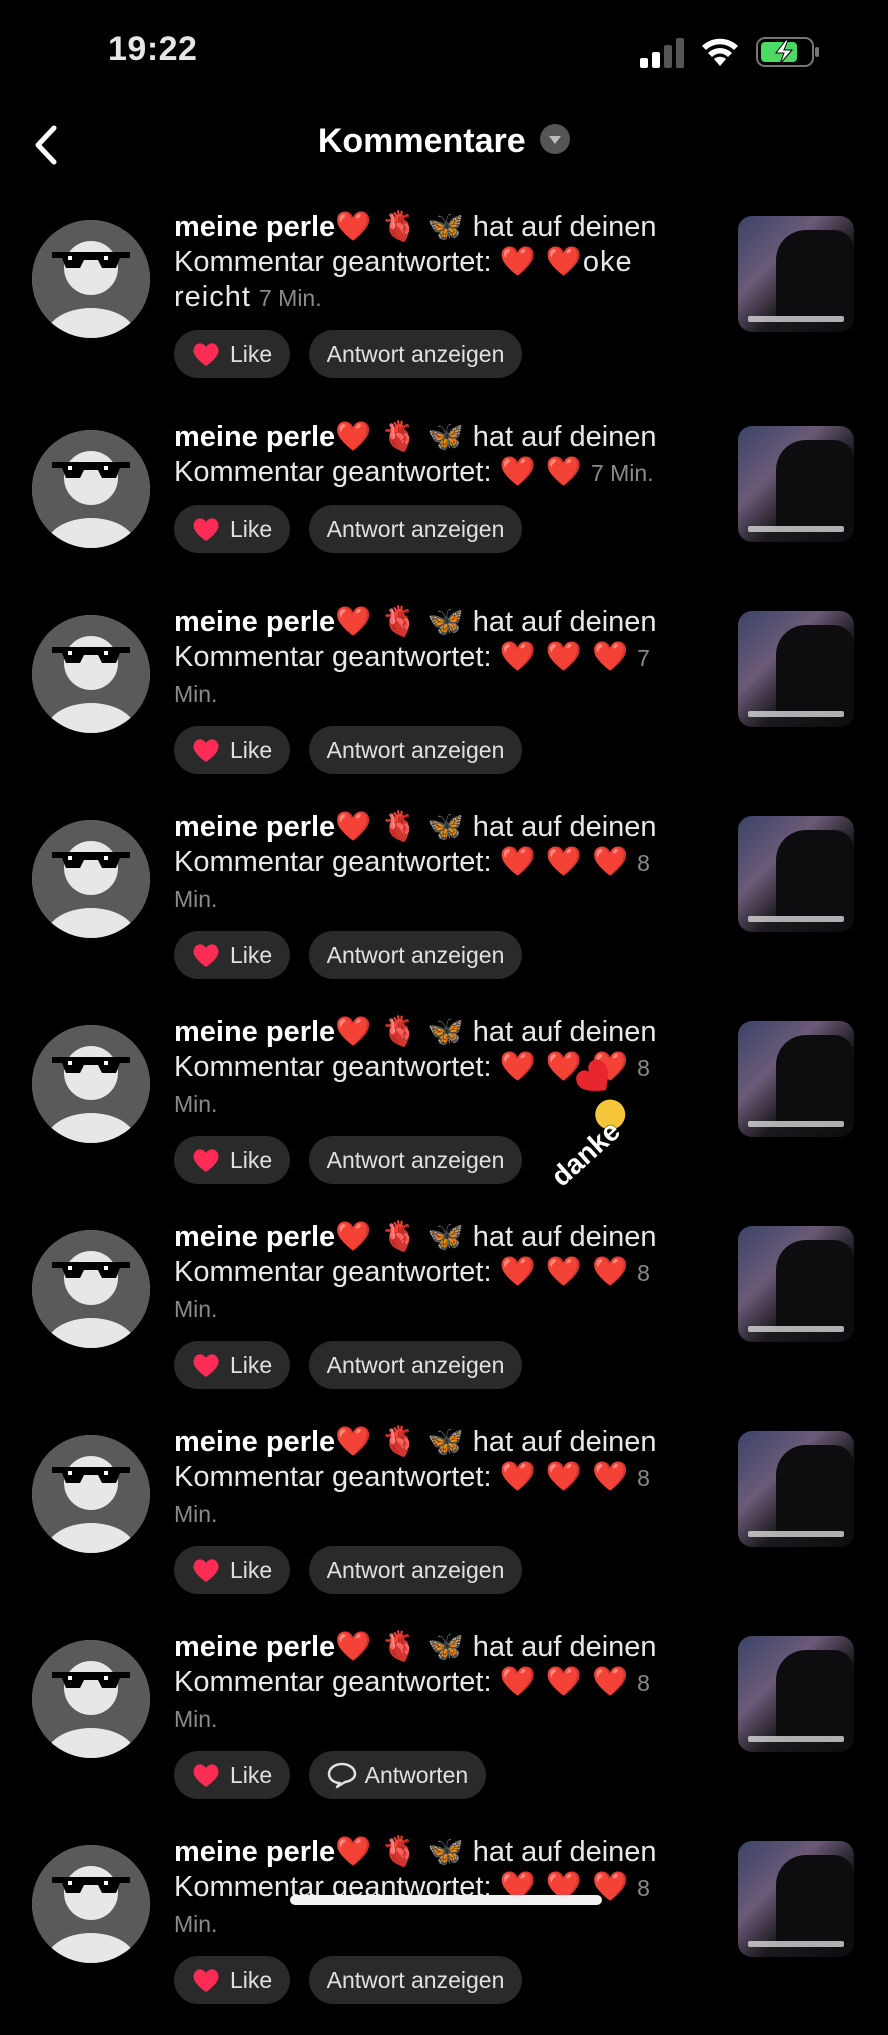 This screenshot has height=2035, width=888. I want to click on header-title-group: Kommentare, so click(444, 141).